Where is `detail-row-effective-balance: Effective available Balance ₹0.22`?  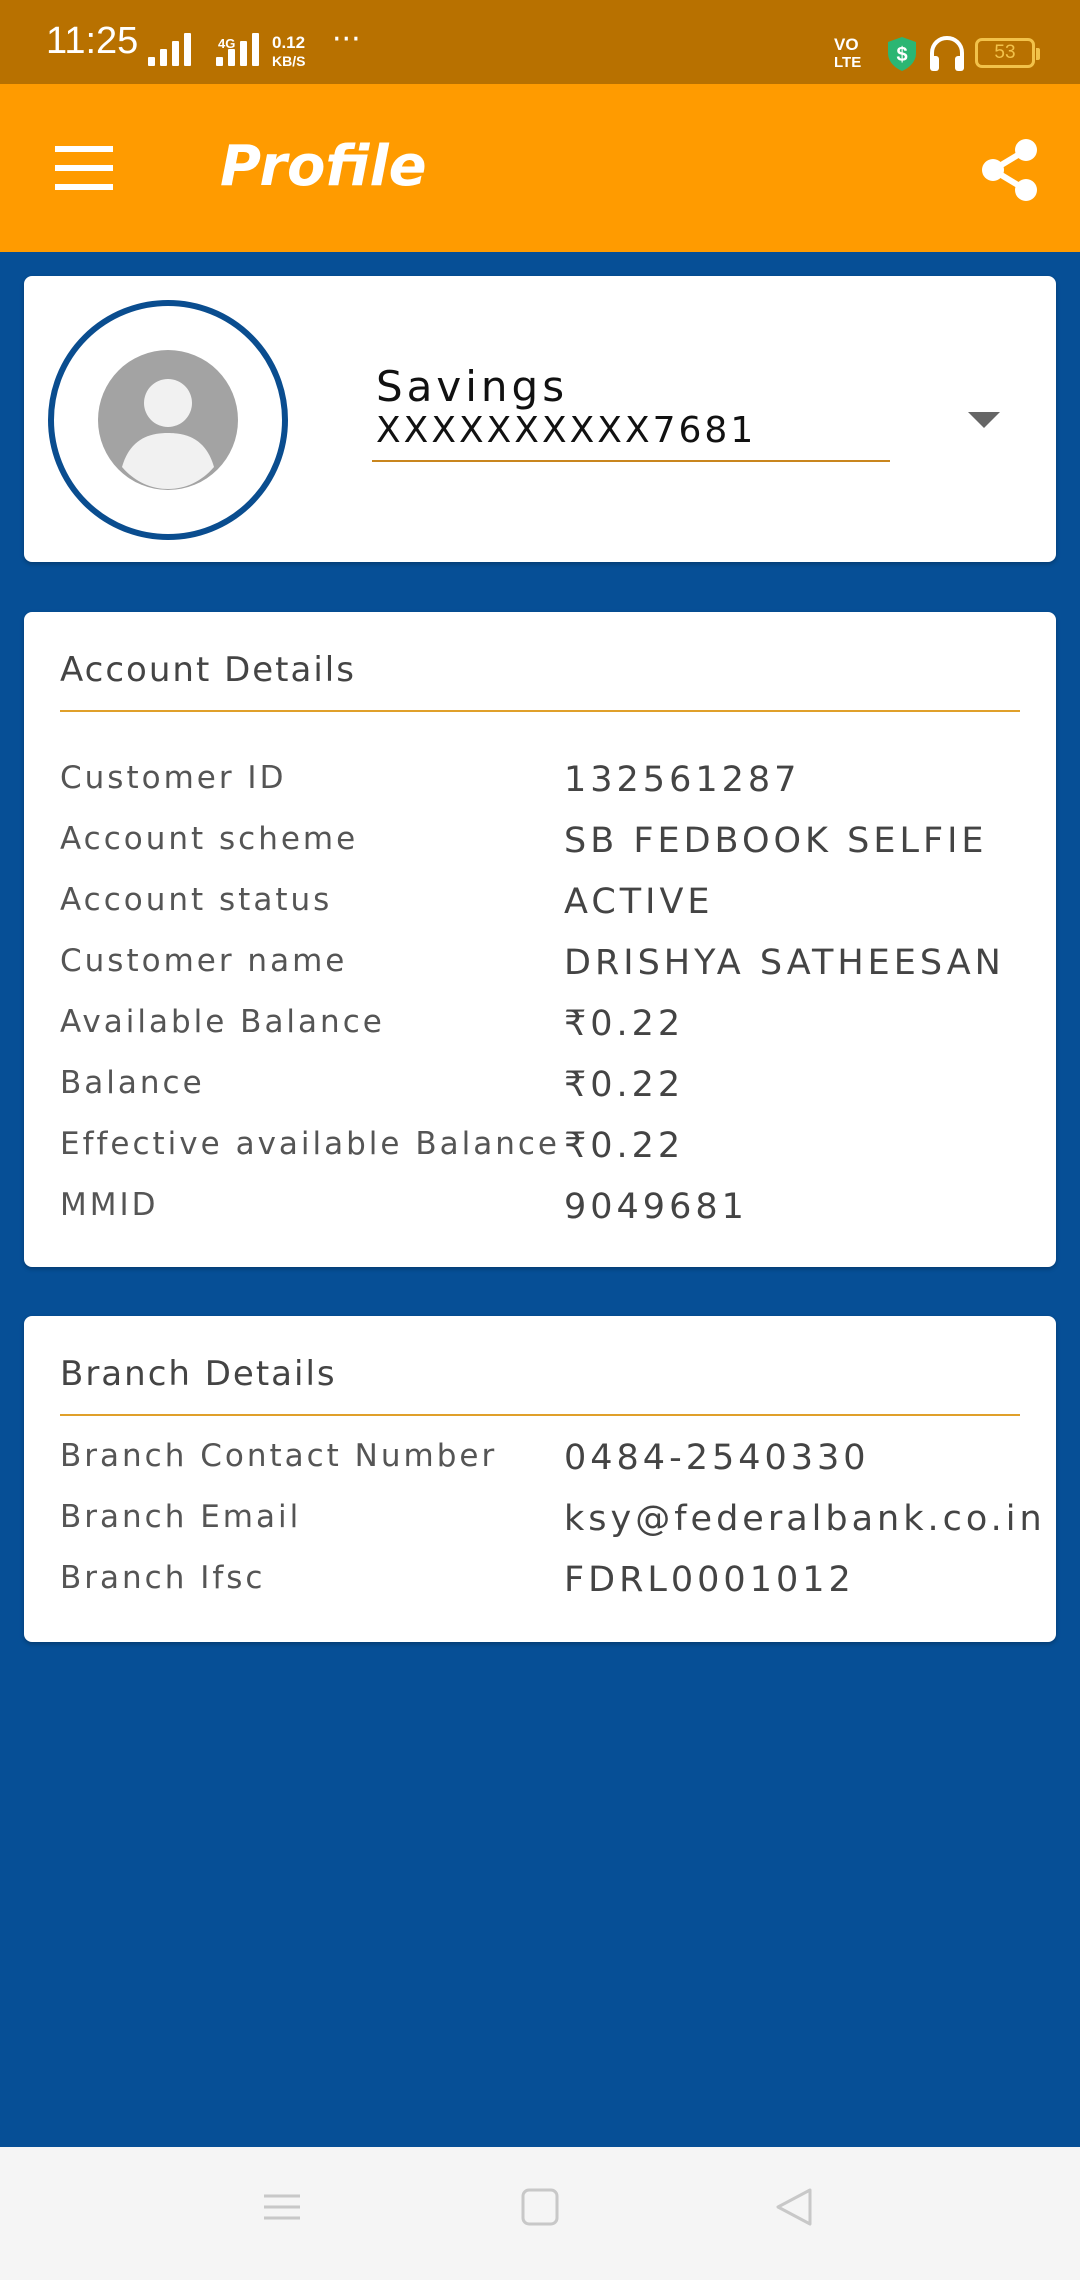
detail-row-effective-balance: Effective available Balance ₹0.22 is located at coordinates (540, 1156).